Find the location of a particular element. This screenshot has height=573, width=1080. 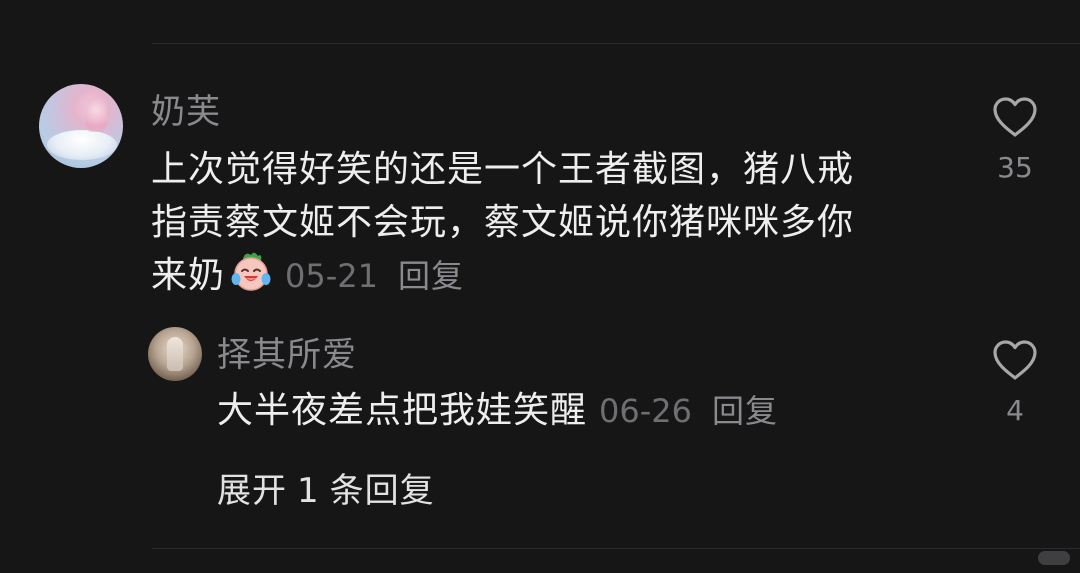

reply-like-button: 4 is located at coordinates (1015, 382).